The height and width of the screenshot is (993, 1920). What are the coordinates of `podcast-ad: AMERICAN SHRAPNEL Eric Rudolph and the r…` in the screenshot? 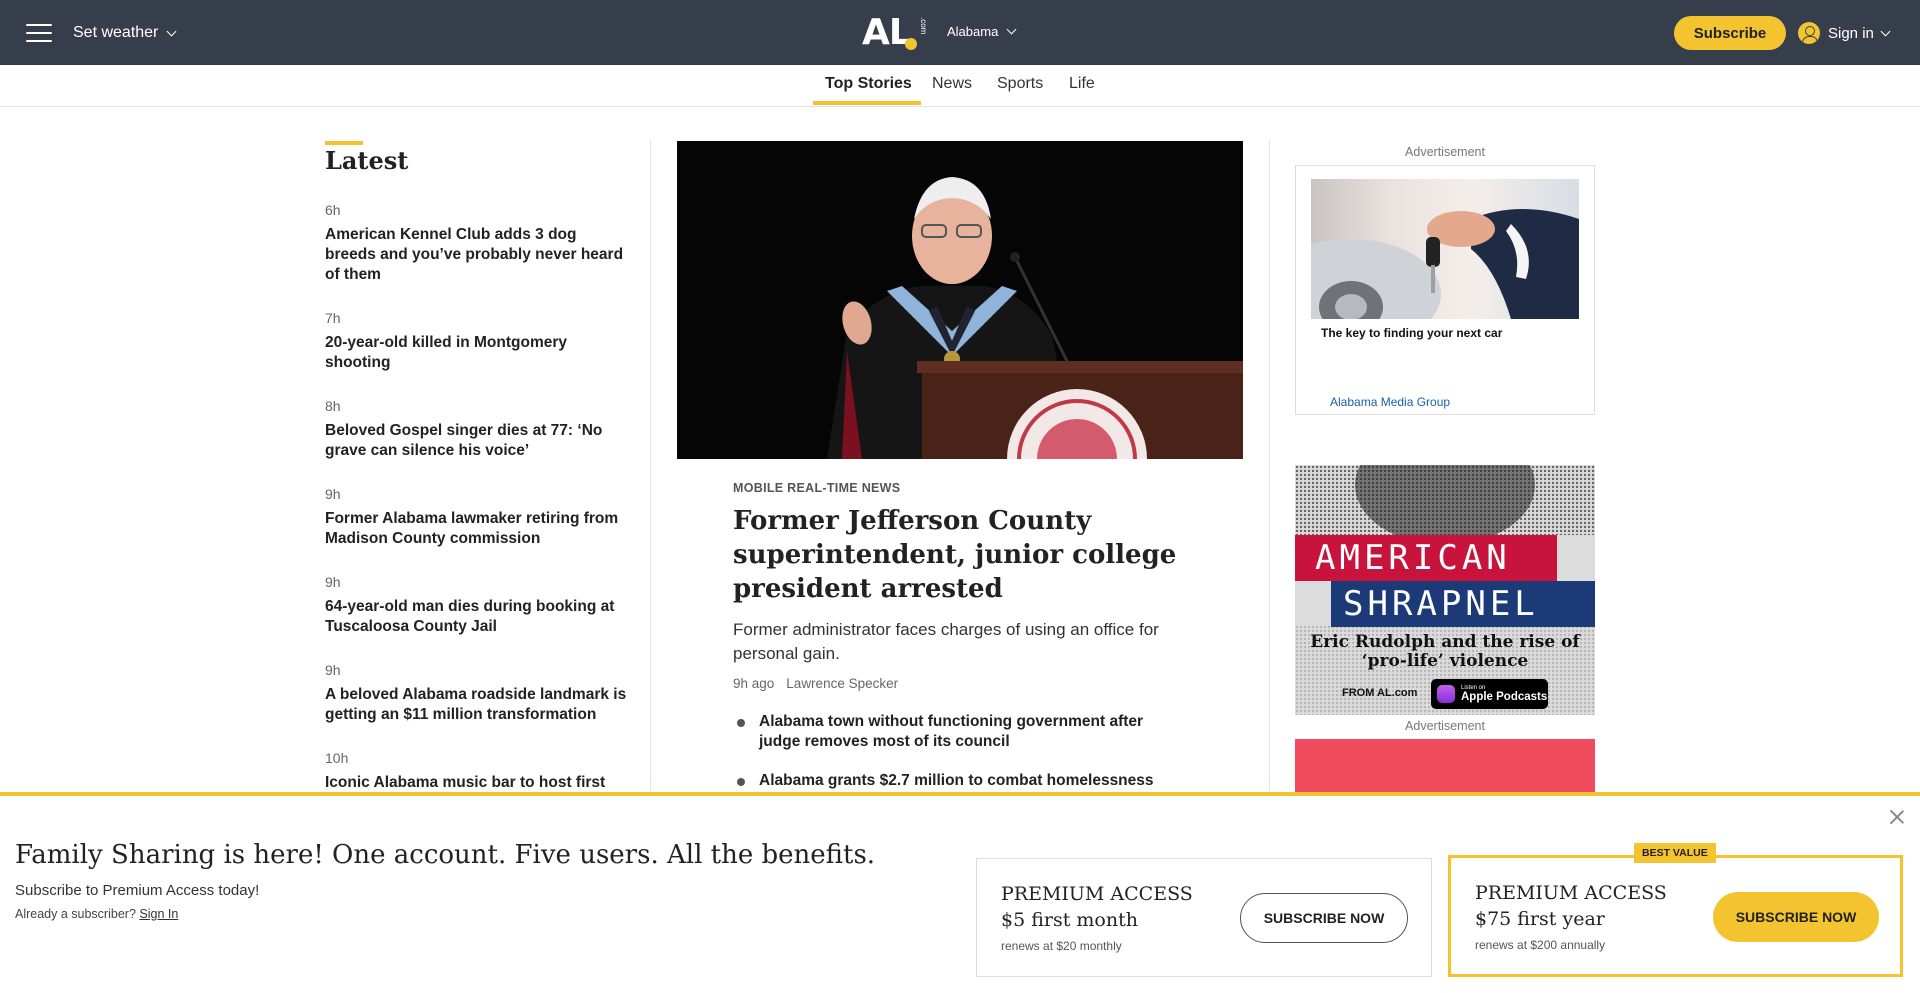 It's located at (1445, 590).